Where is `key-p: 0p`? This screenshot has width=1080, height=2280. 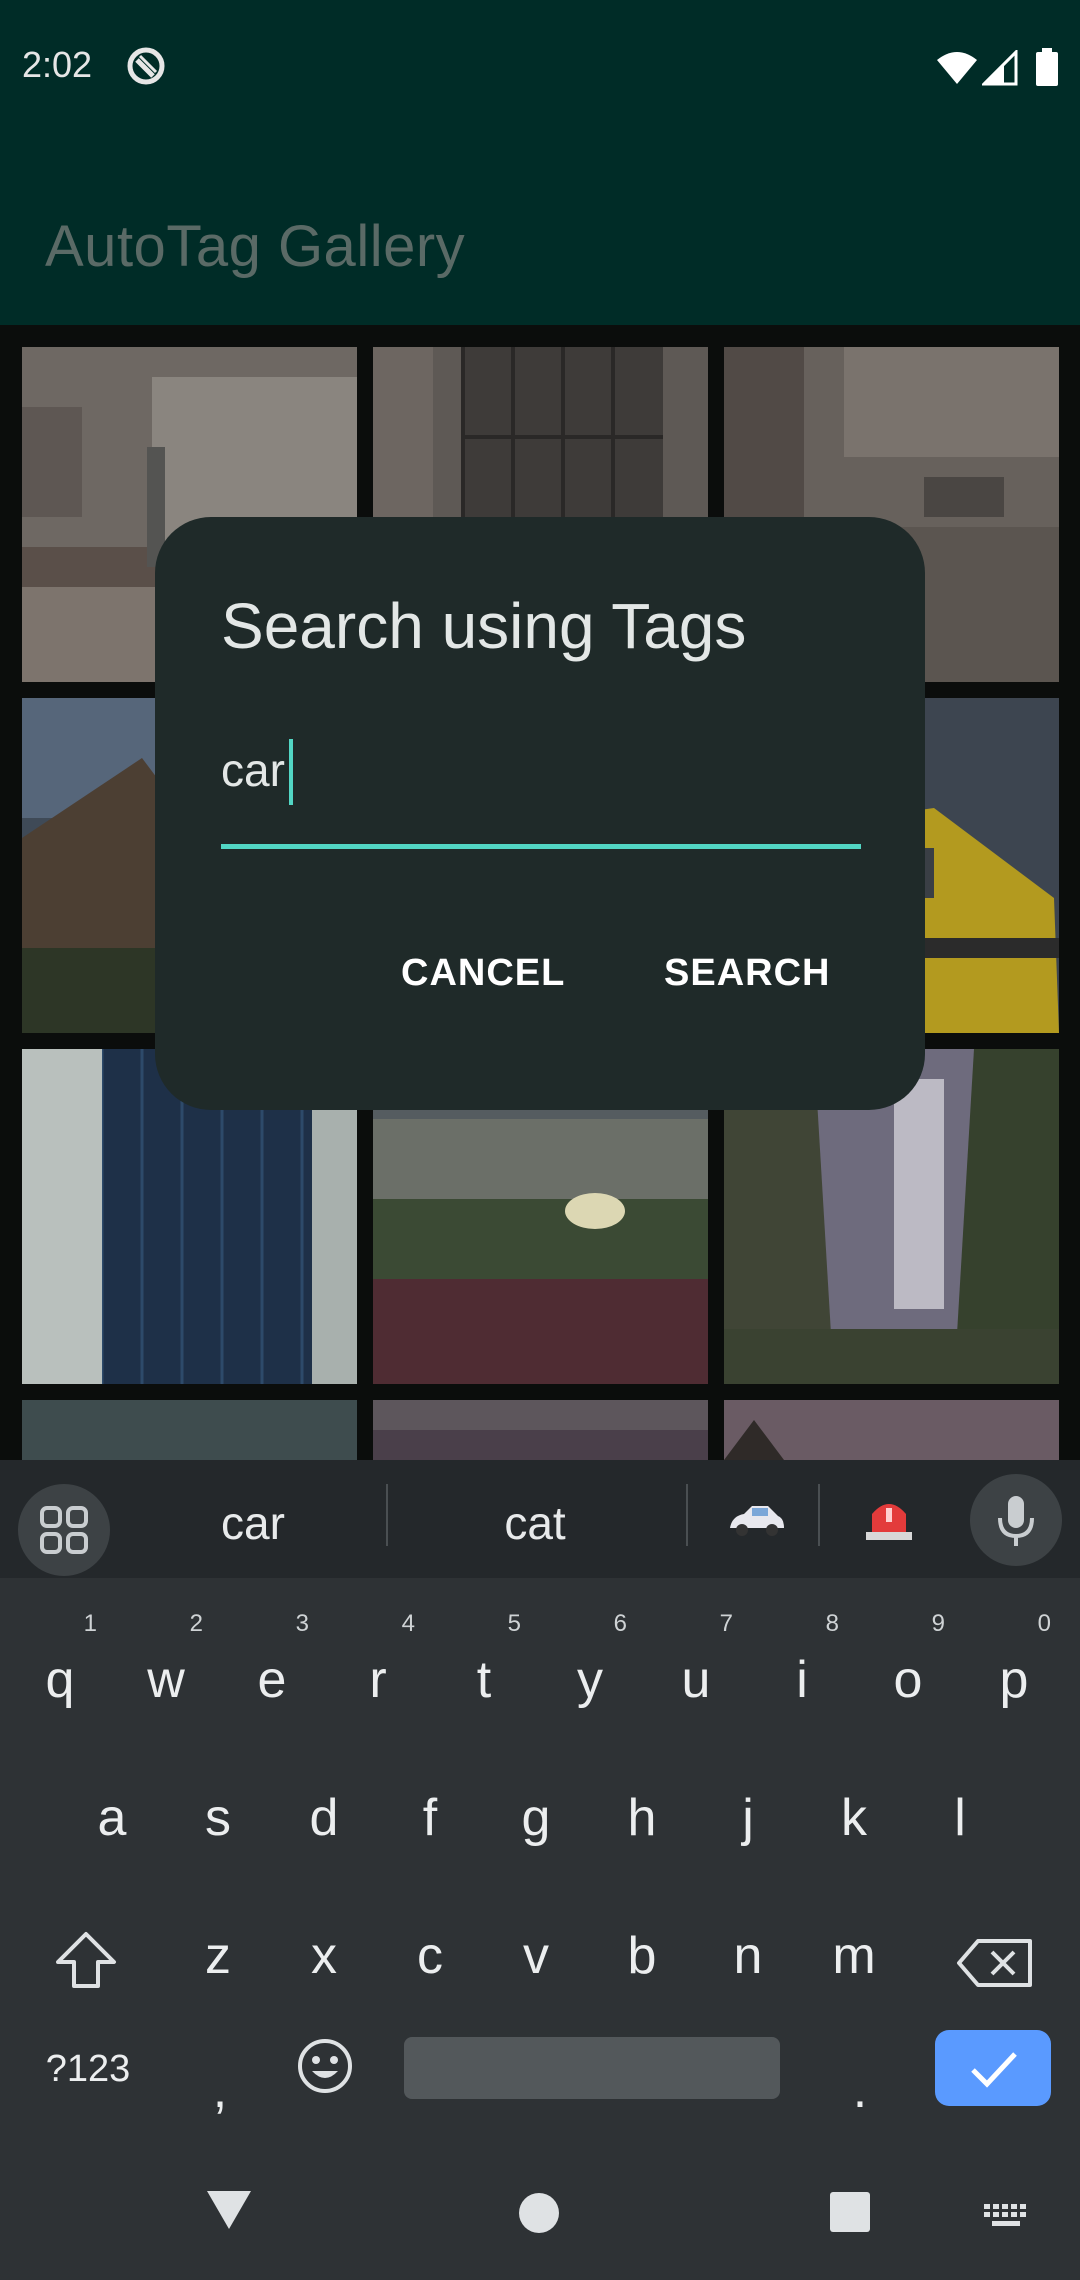 key-p: 0p is located at coordinates (1014, 1670).